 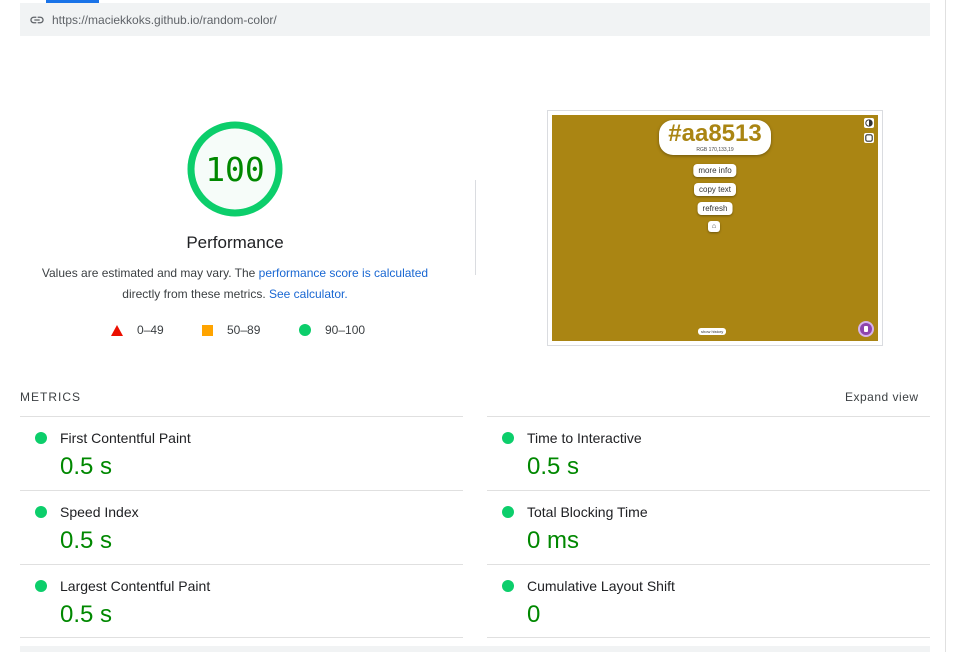 What do you see at coordinates (715, 208) in the screenshot?
I see `refresh-button: refresh` at bounding box center [715, 208].